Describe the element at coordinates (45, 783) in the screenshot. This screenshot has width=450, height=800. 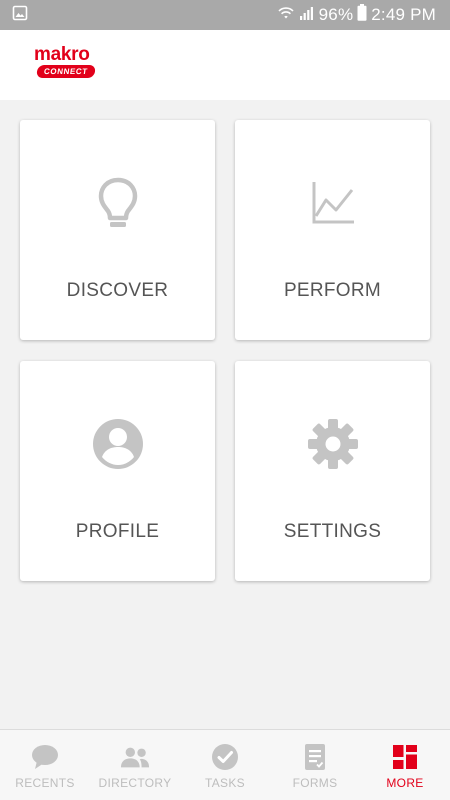
I see `nav-label: RECENTS` at that location.